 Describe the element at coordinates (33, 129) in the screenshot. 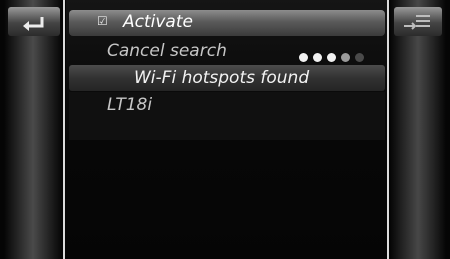

I see `left-sidebar` at that location.